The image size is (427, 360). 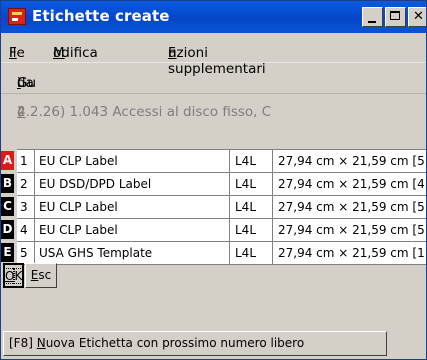 What do you see at coordinates (27, 230) in the screenshot?
I see `label-number-cell: 4` at bounding box center [27, 230].